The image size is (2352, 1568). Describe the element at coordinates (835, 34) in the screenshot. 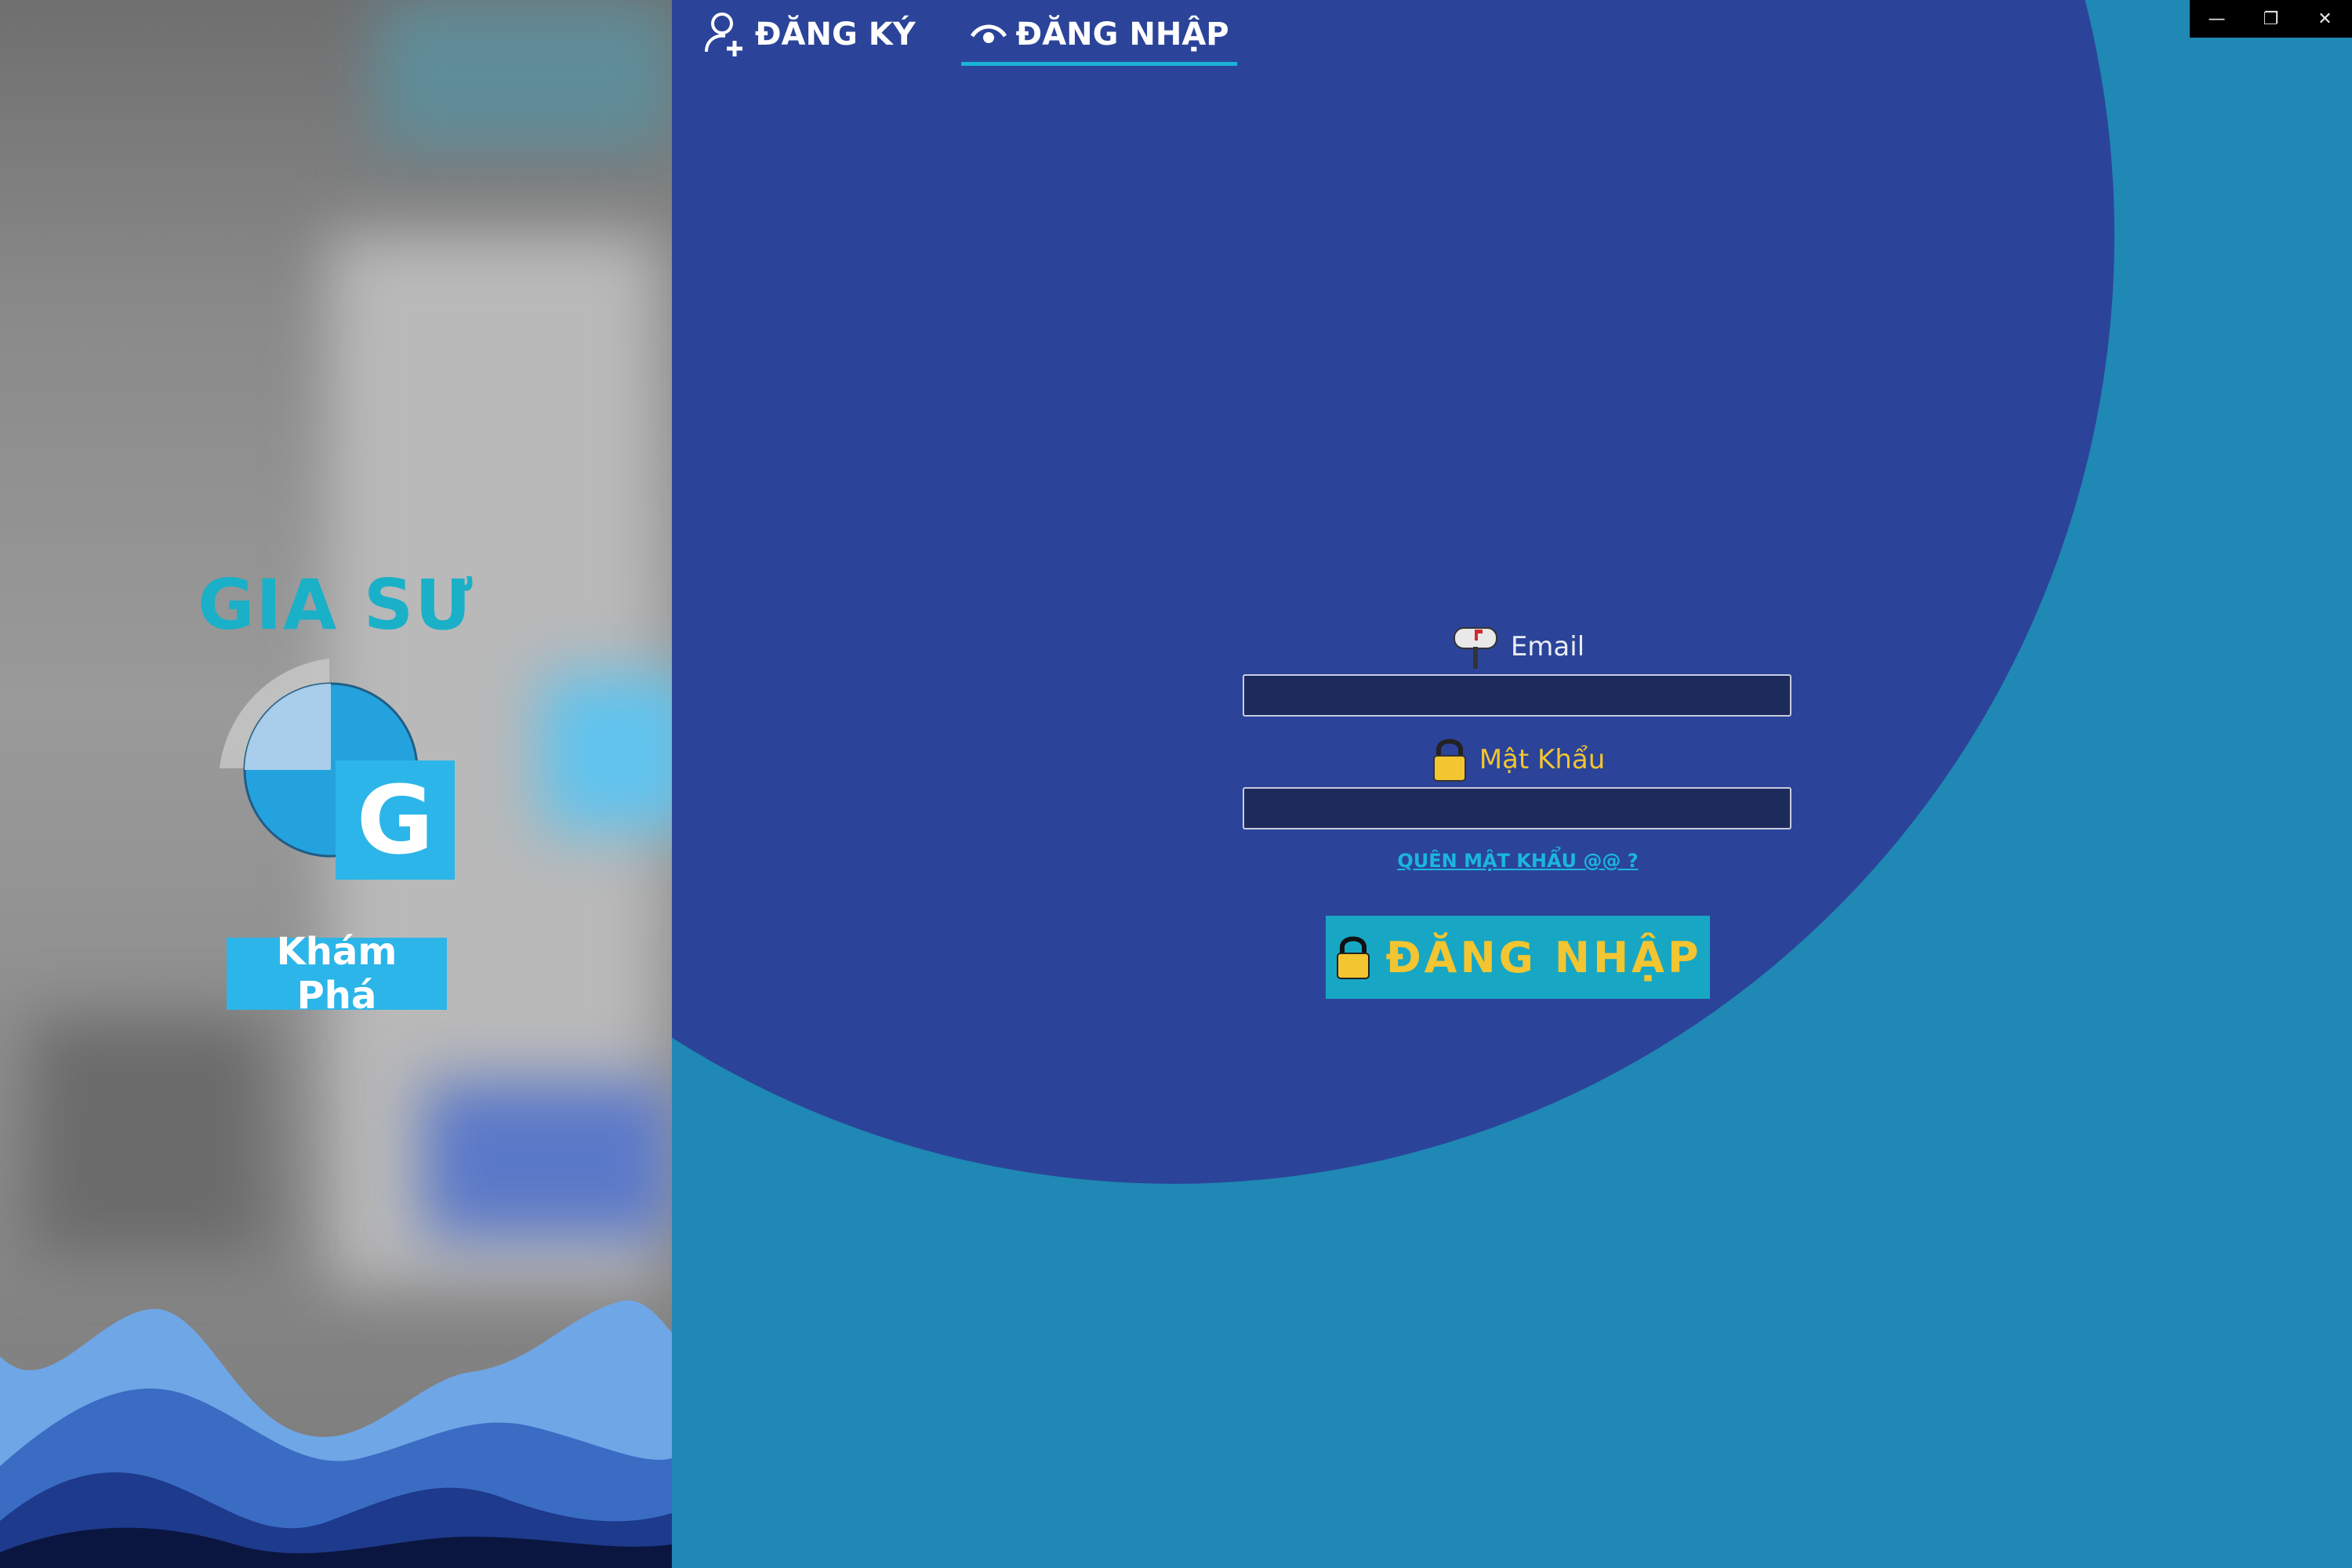

I see `tab-register-label: ĐĂNG KÝ` at that location.